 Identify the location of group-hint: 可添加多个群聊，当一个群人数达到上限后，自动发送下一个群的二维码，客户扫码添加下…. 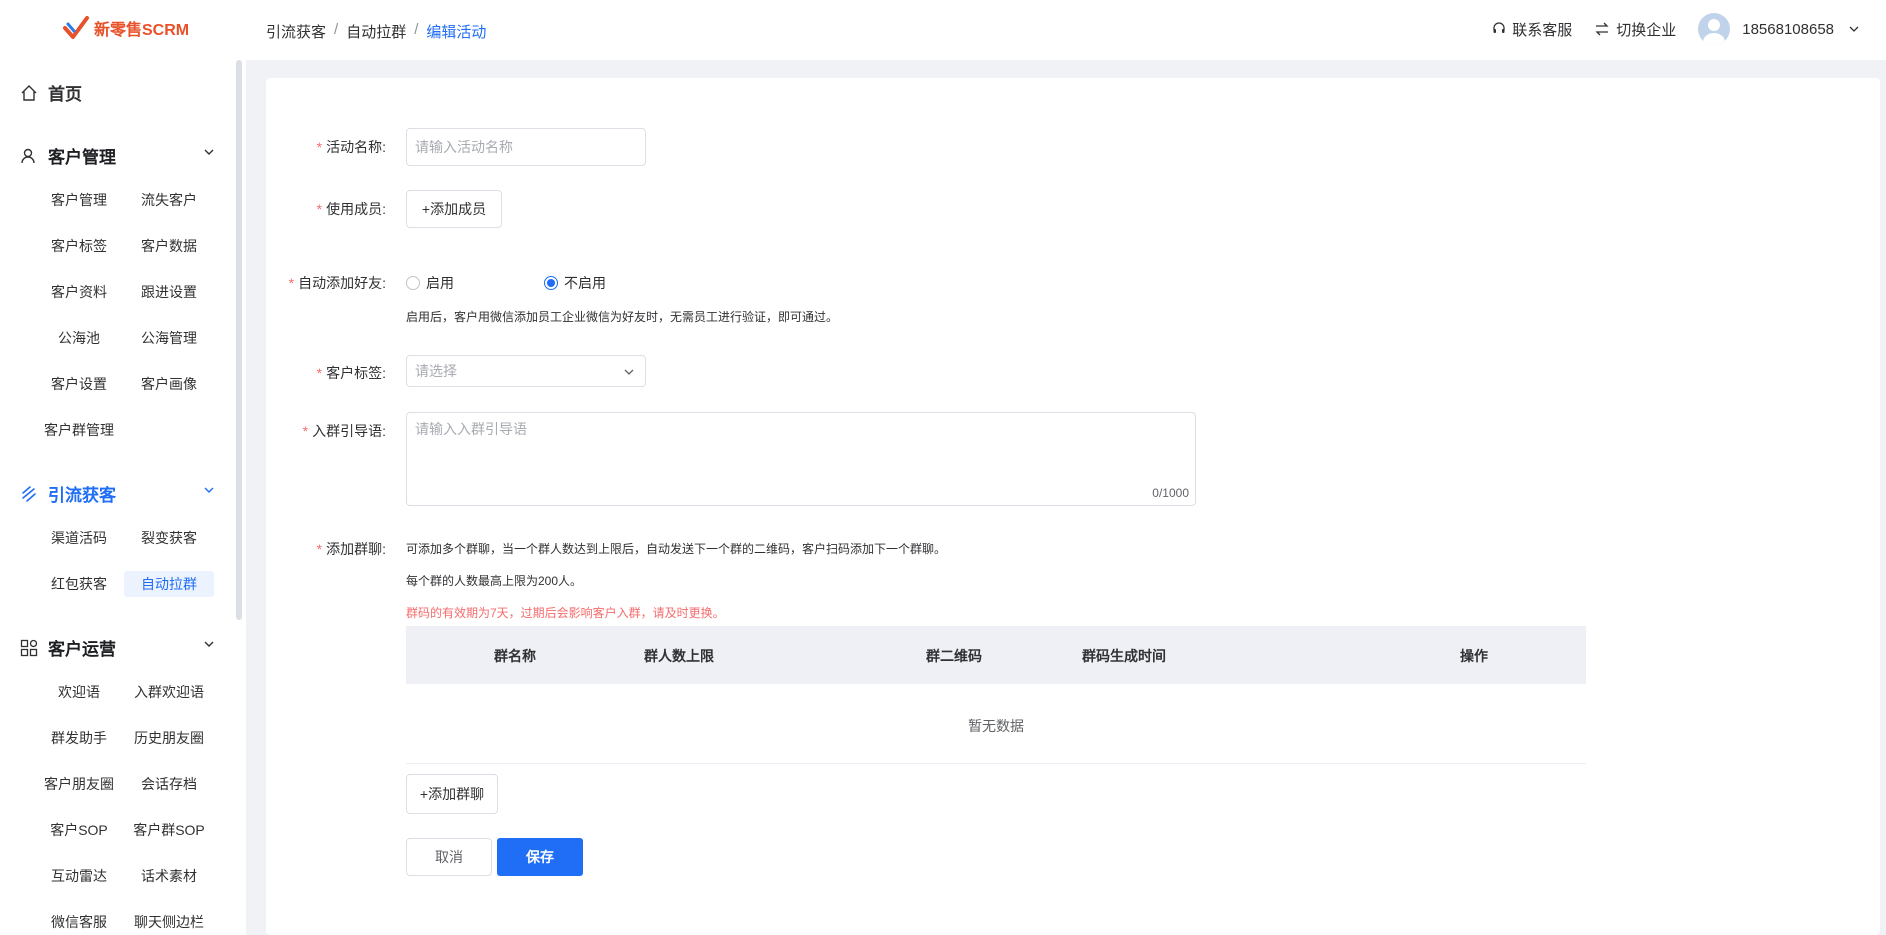
(676, 549).